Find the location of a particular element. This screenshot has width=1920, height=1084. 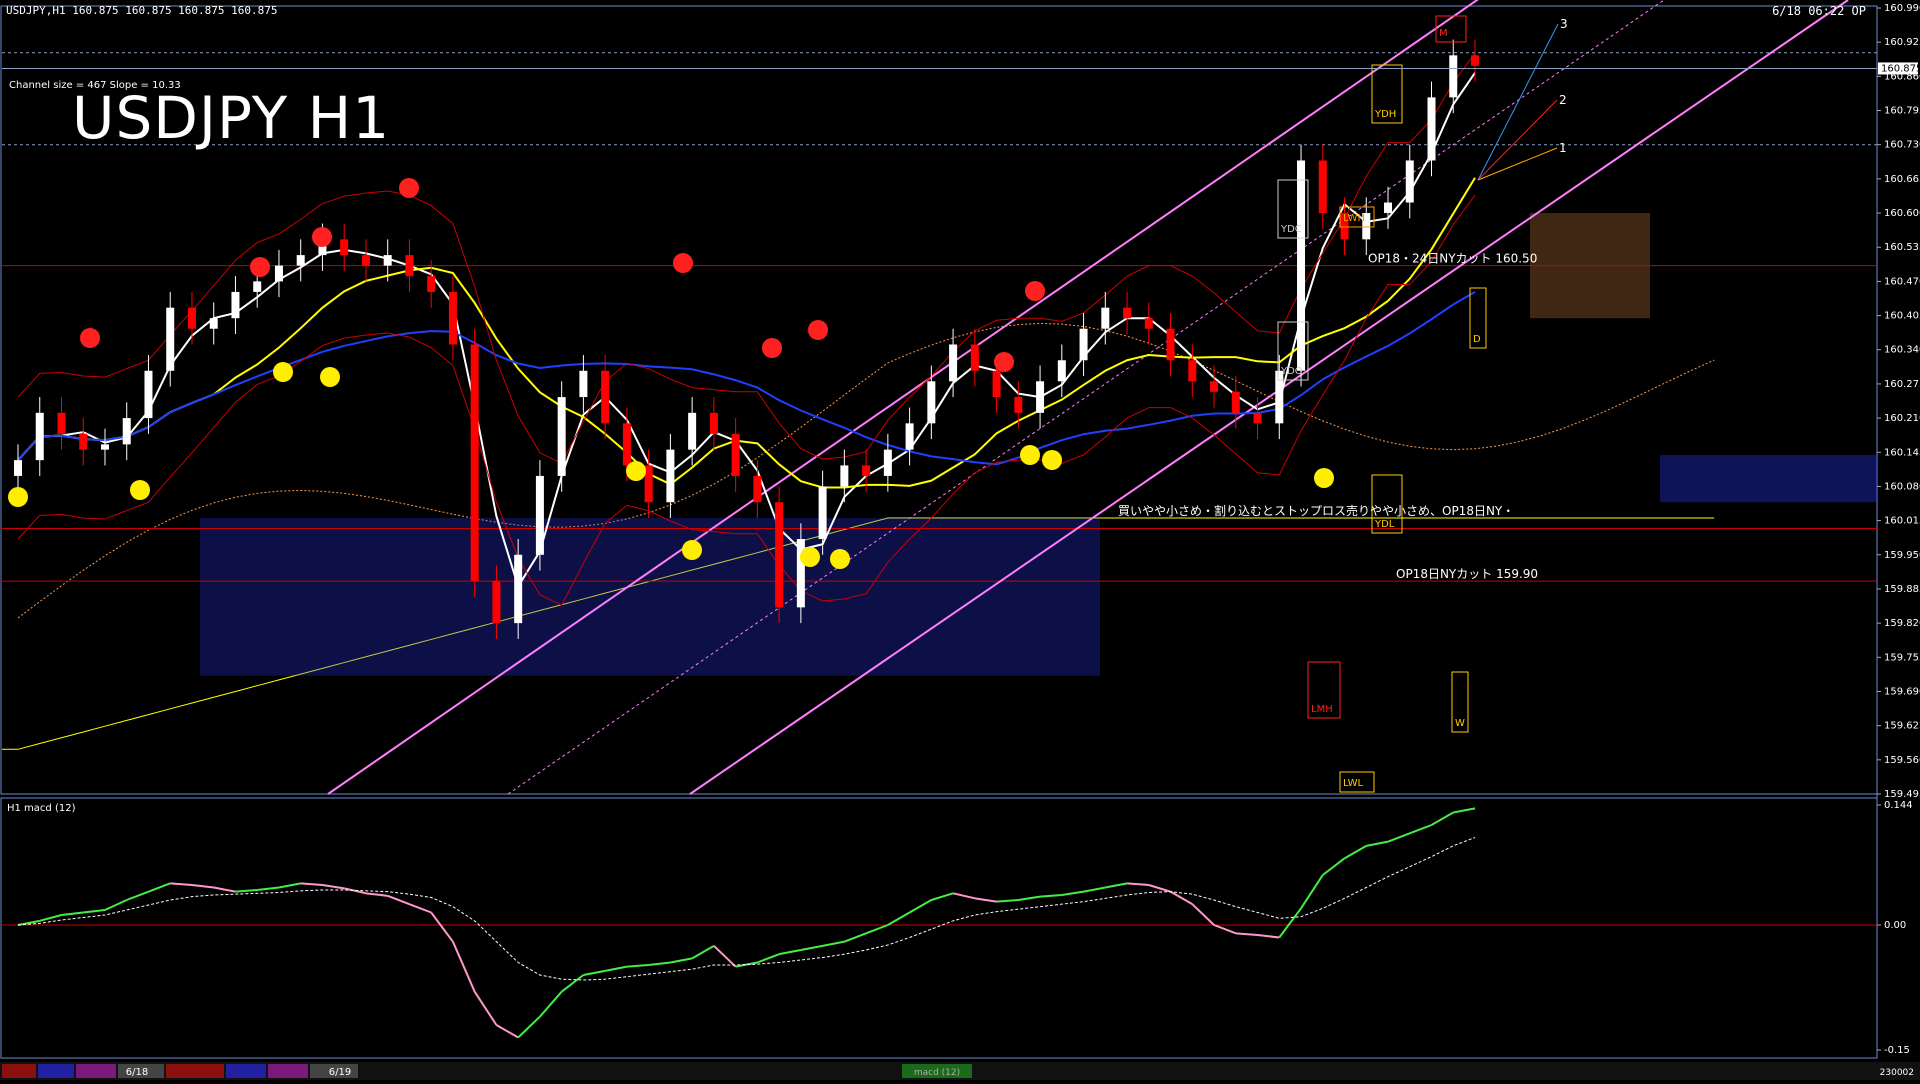

fan-line is located at coordinates (1517, 140).